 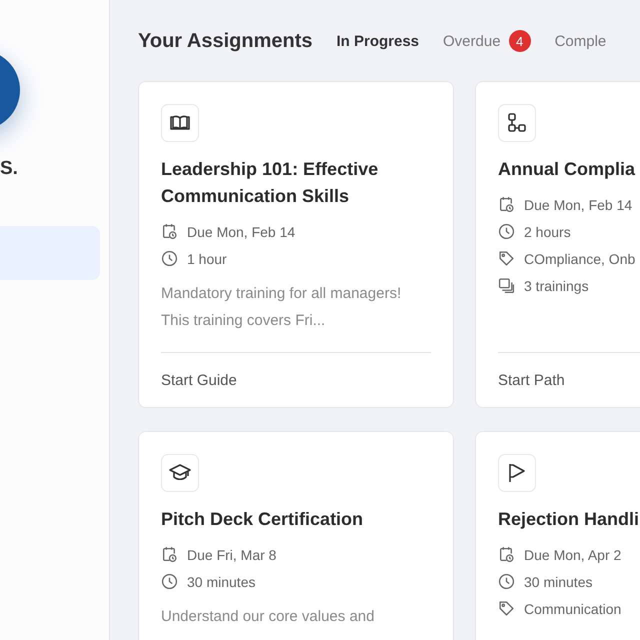 I want to click on assignment-card: Rejection Handli Due Mon, Apr 2 30 minutes Communication, so click(x=557, y=535).